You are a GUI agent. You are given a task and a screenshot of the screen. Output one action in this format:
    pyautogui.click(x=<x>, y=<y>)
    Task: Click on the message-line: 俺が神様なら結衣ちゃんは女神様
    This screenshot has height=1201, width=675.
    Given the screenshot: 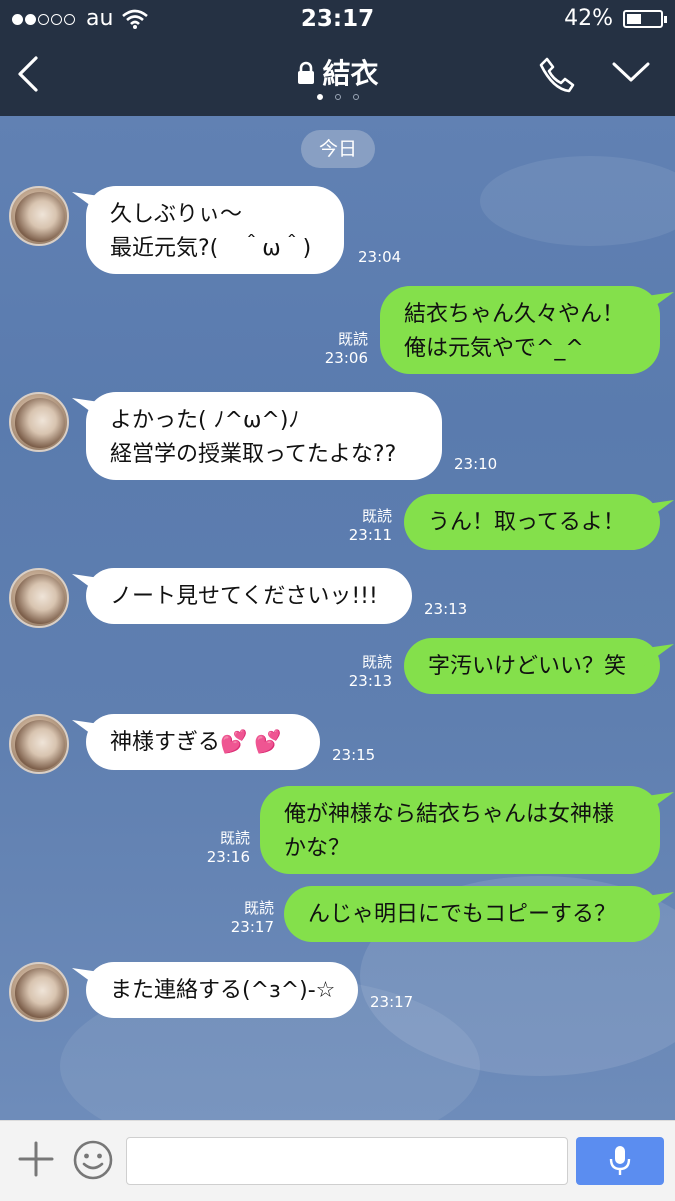 What is the action you would take?
    pyautogui.click(x=449, y=814)
    